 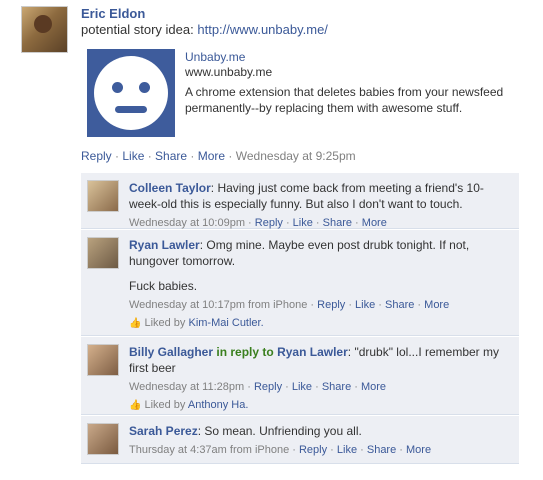 I want to click on comment-timestamp: Wednesday at 10:09pm, so click(x=187, y=223).